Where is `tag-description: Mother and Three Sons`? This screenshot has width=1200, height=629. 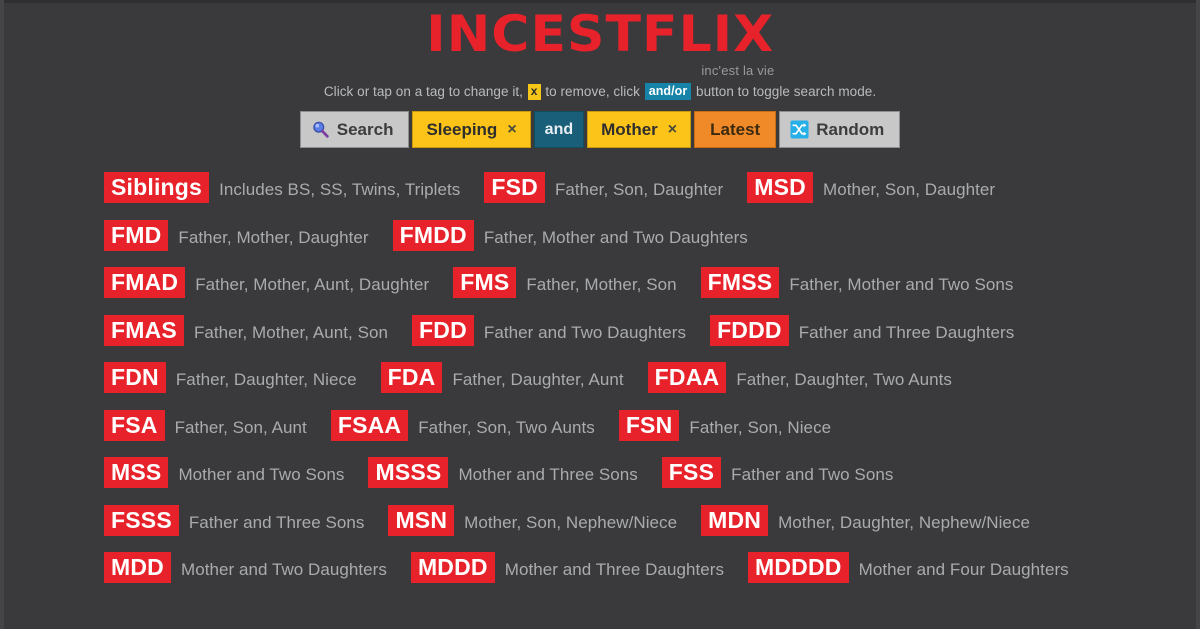
tag-description: Mother and Three Sons is located at coordinates (548, 475).